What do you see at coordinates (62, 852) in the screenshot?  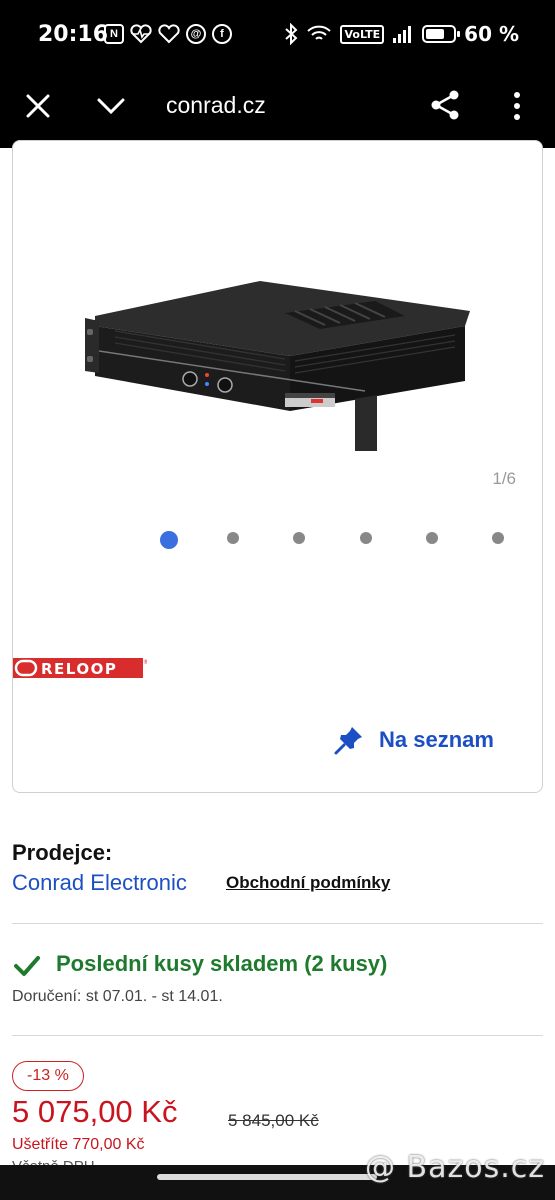 I see `seller-label: Prodejce:` at bounding box center [62, 852].